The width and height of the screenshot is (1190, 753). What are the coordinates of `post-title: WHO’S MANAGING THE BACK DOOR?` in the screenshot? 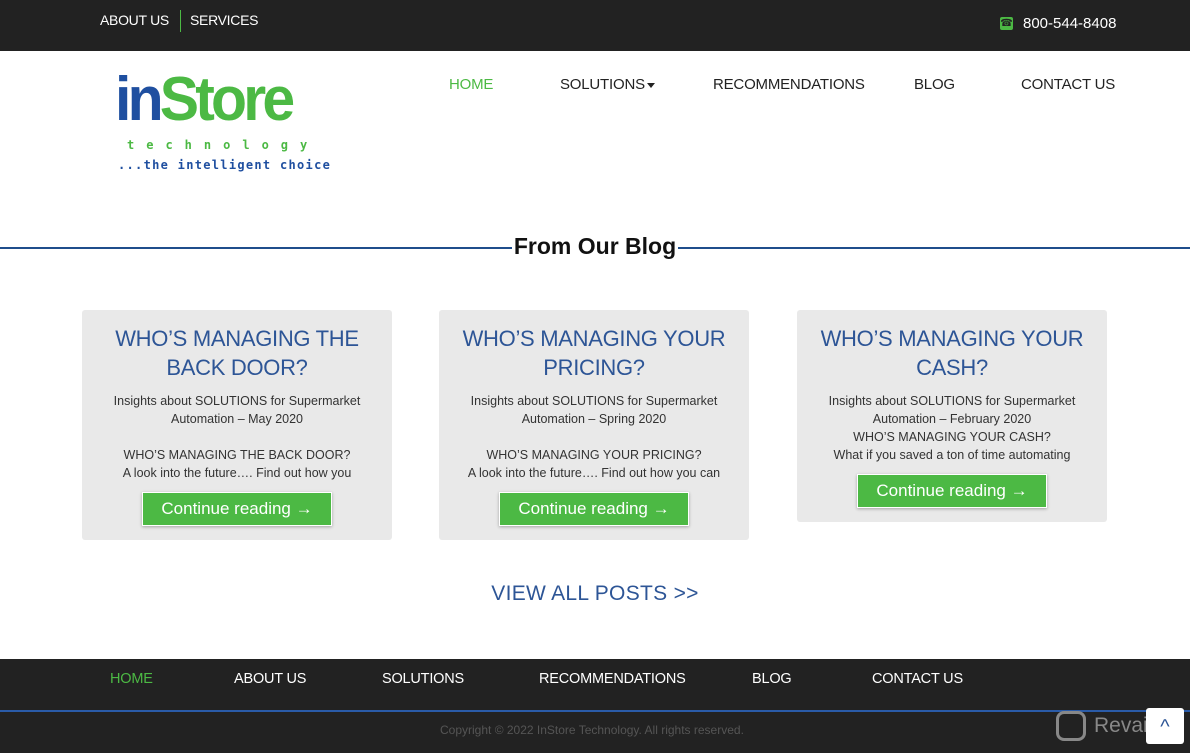 It's located at (237, 353).